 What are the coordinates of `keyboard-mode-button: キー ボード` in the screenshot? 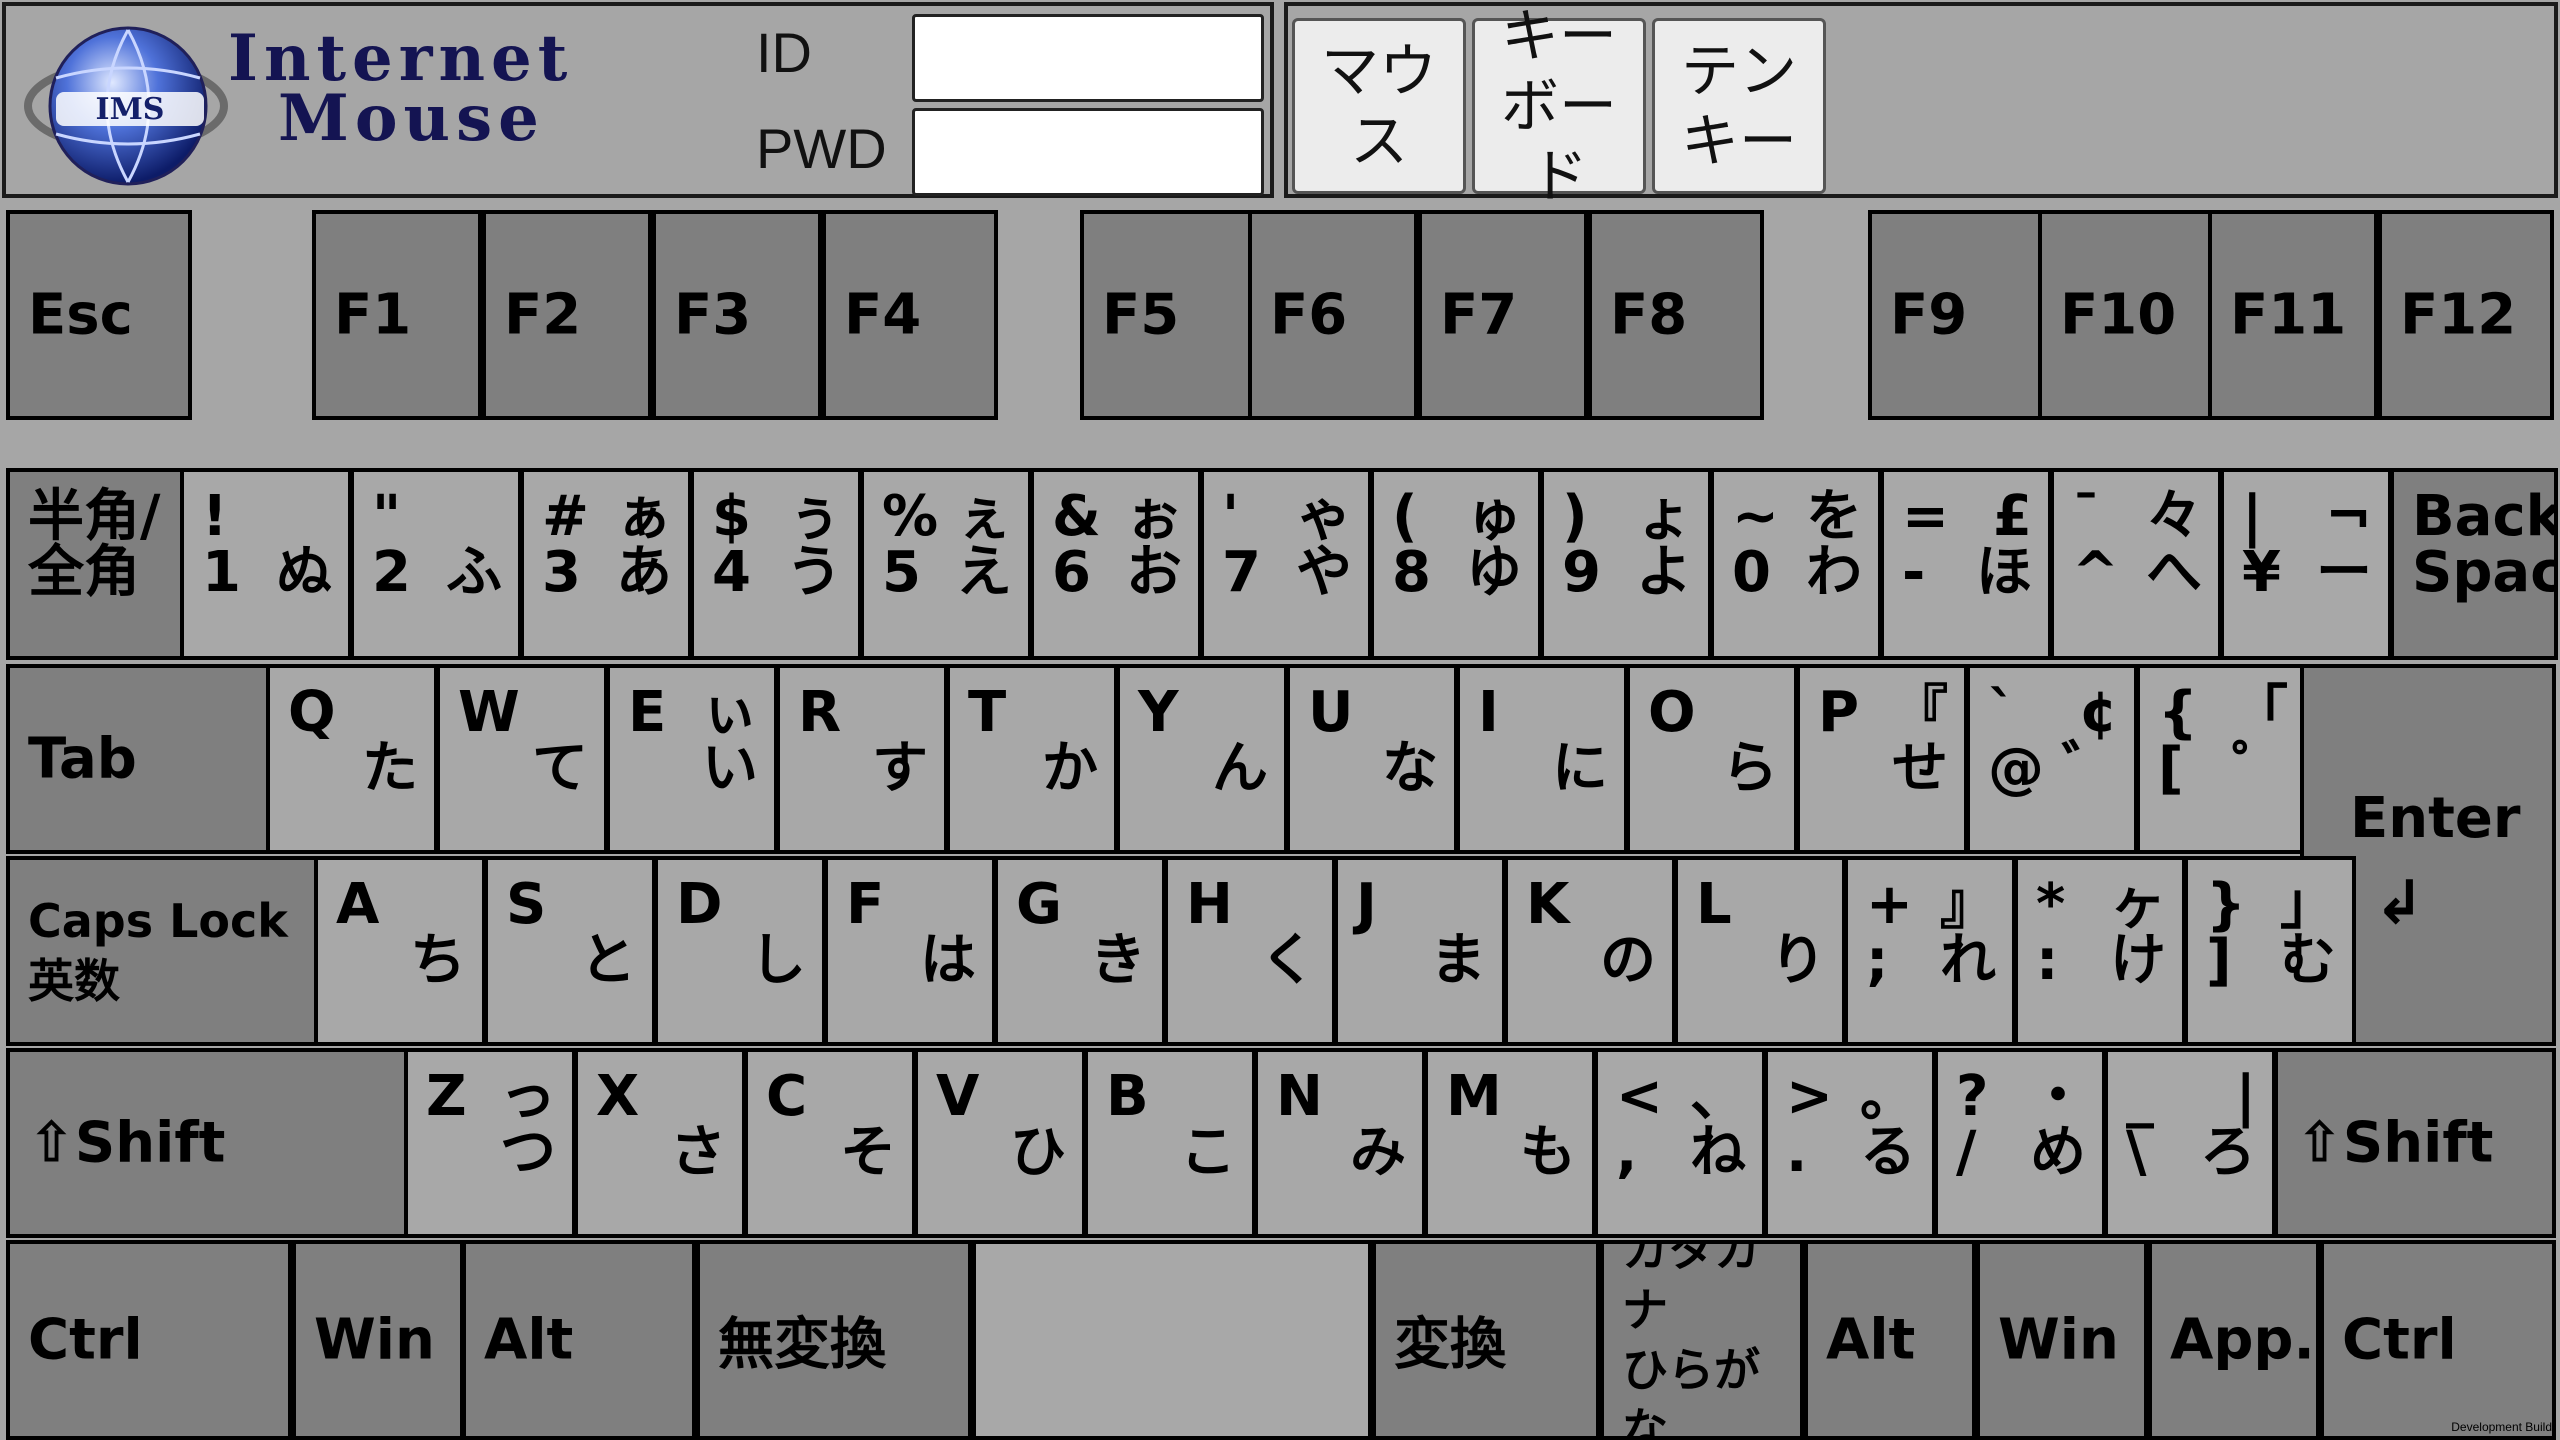 It's located at (1559, 106).